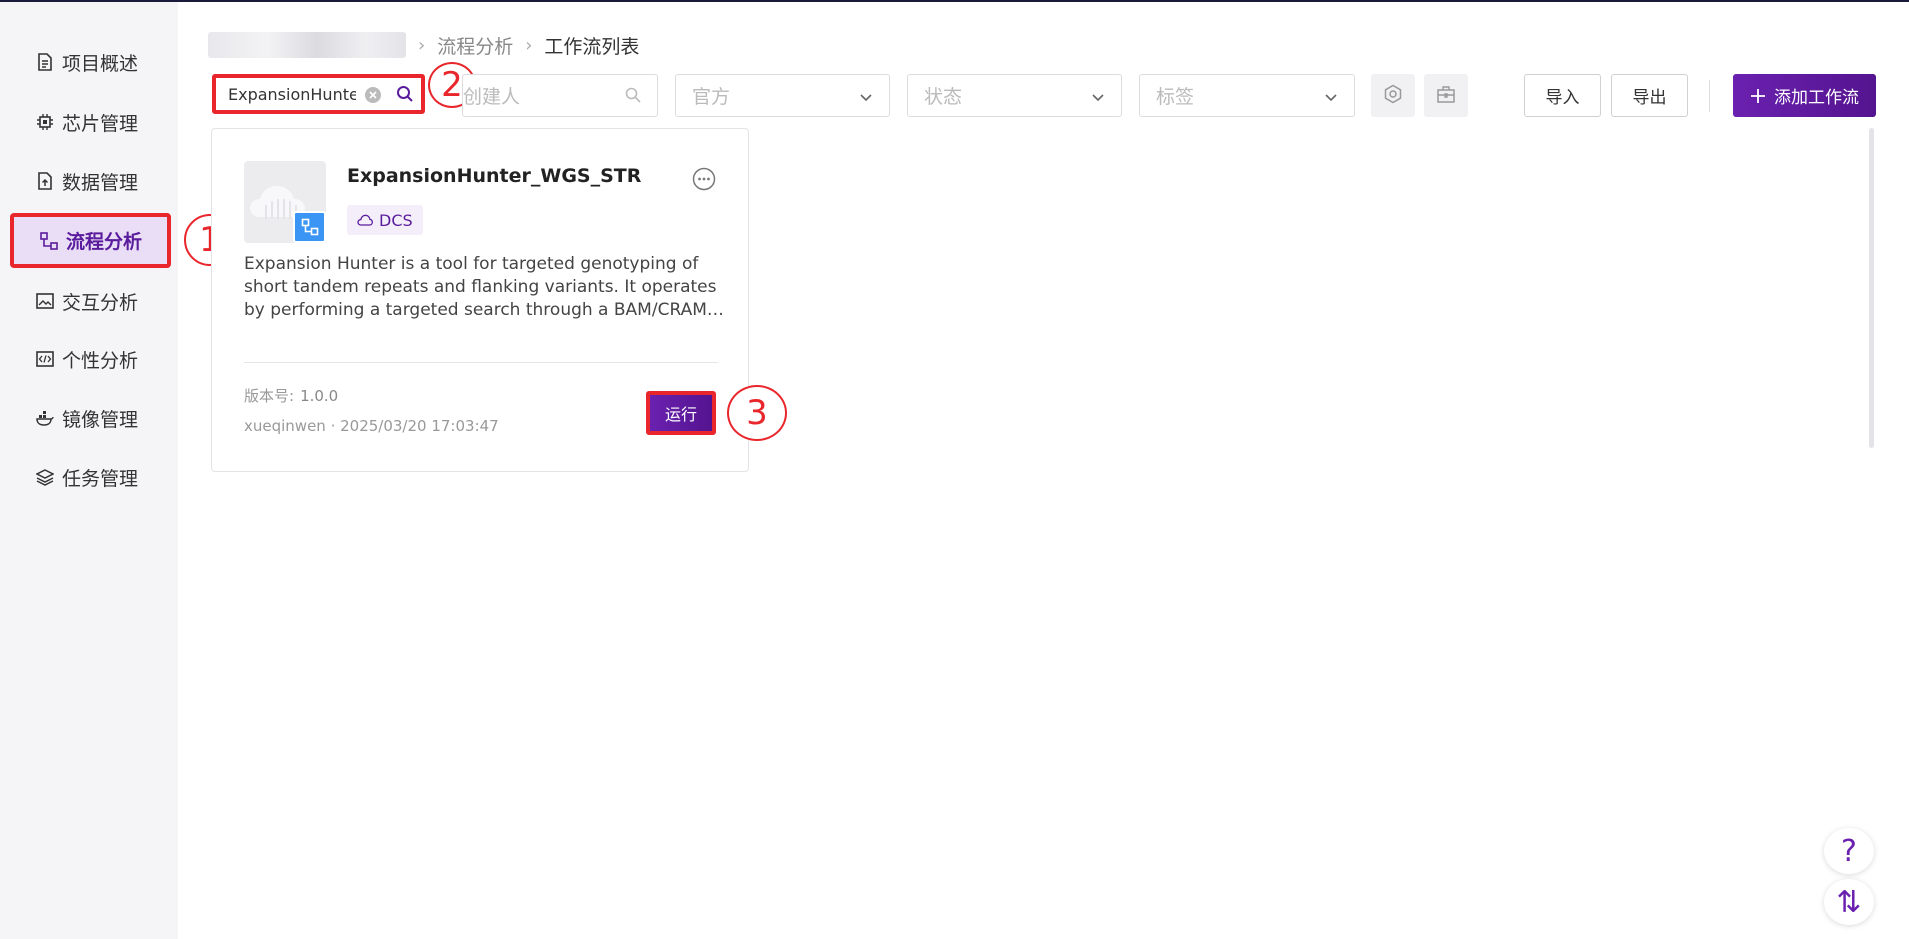 The image size is (1909, 939). What do you see at coordinates (1871, 288) in the screenshot?
I see `scrollbar` at bounding box center [1871, 288].